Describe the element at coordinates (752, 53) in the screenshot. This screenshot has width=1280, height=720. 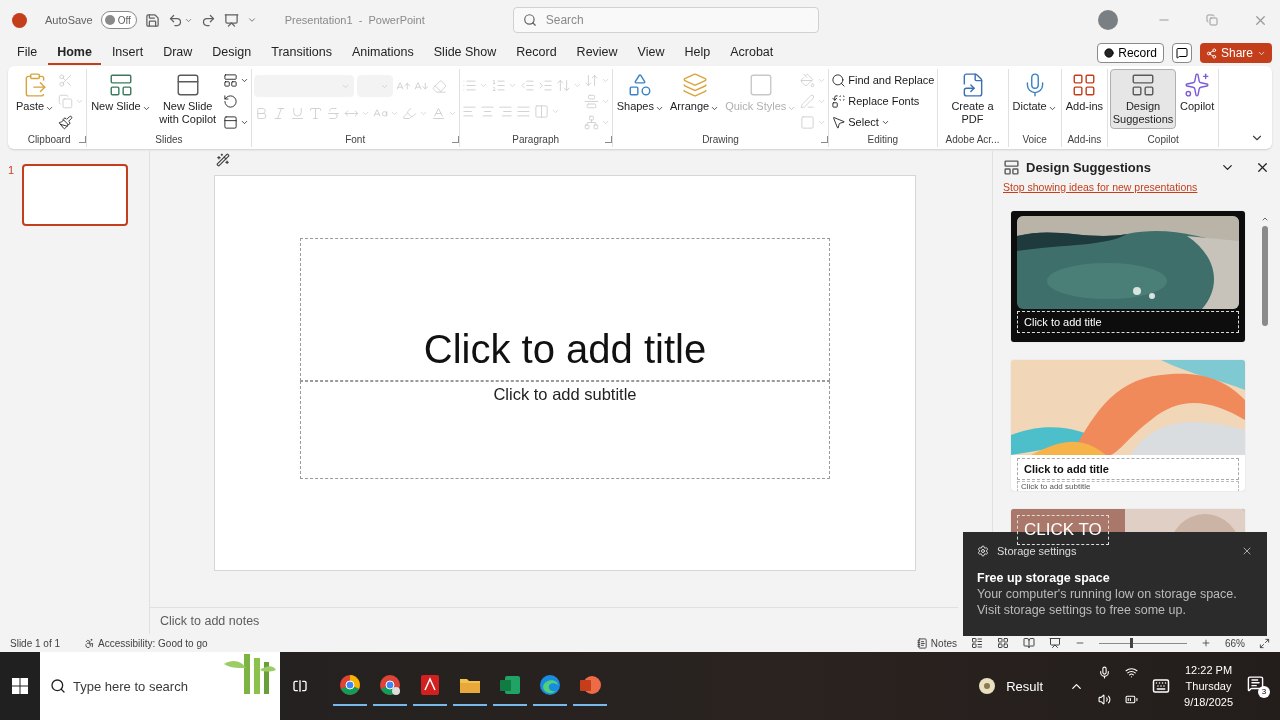
I see `ribbon-tab: Acrobat` at that location.